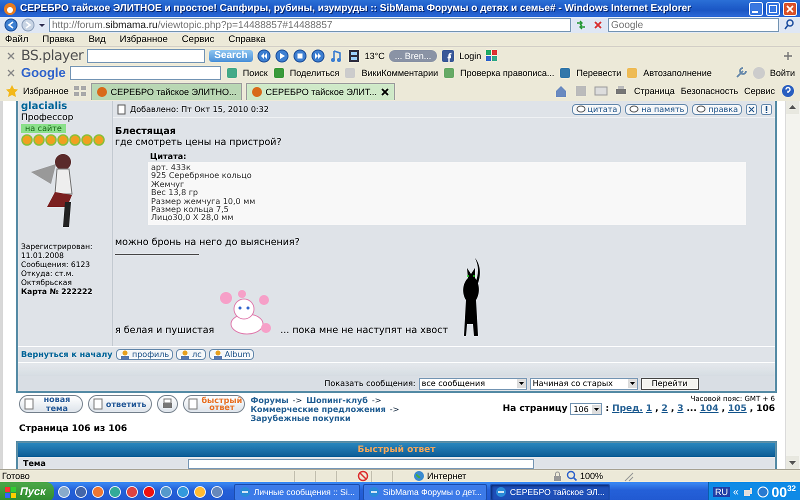  What do you see at coordinates (586, 409) in the screenshot?
I see `page-dropdown: 106` at bounding box center [586, 409].